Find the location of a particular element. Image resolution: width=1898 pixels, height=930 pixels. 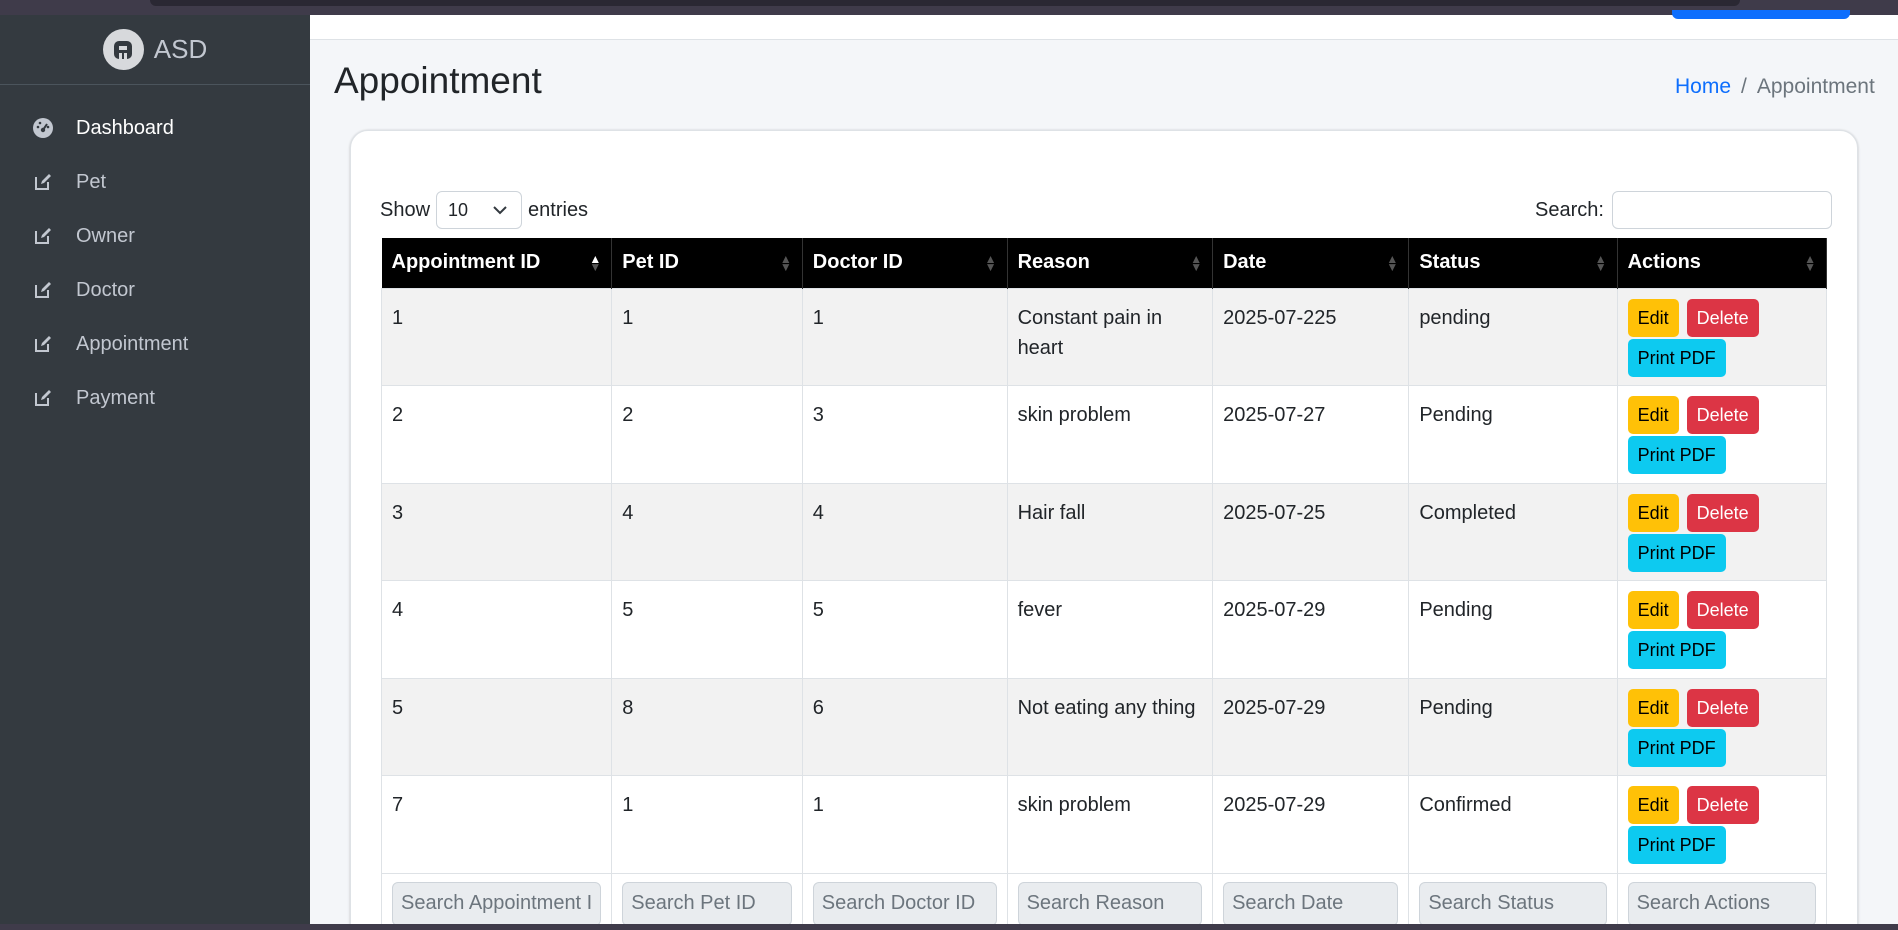

column-search-input: Search Reason is located at coordinates (1110, 903).